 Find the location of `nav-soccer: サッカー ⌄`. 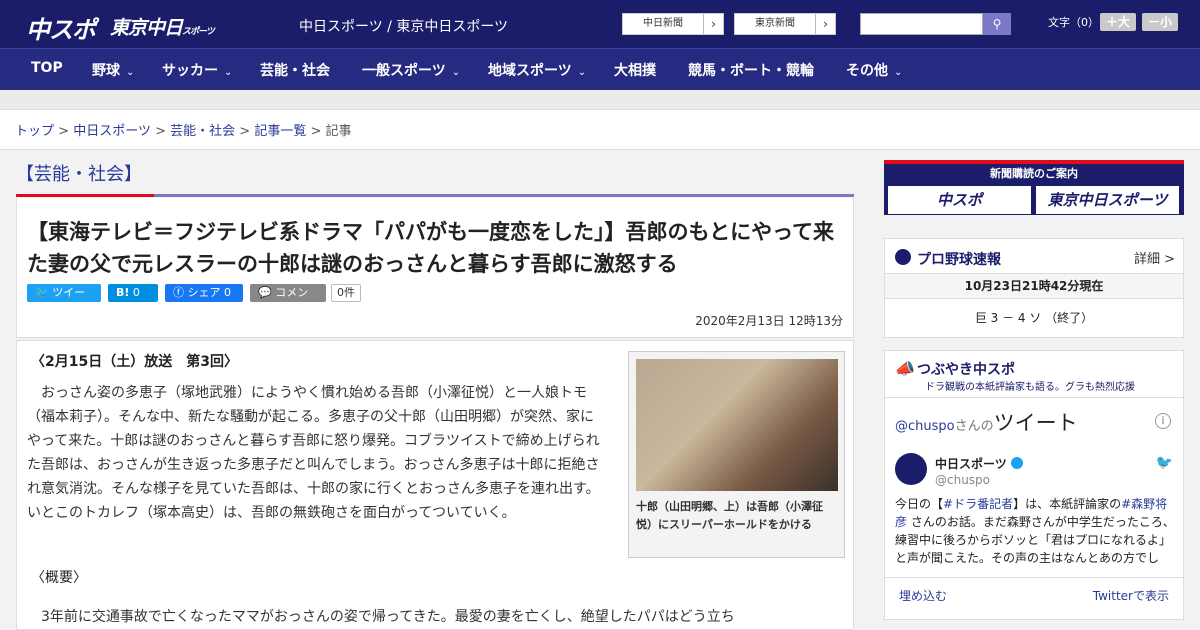

nav-soccer: サッカー ⌄ is located at coordinates (197, 70).